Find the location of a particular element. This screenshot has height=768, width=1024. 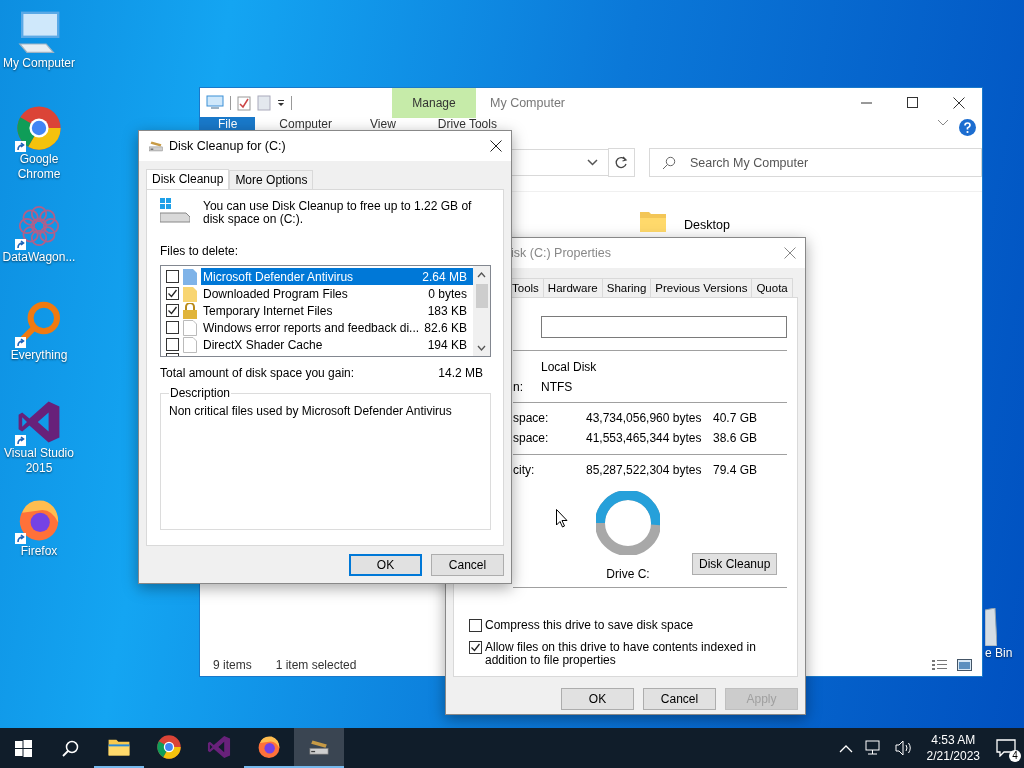

scroll-up-icon is located at coordinates (481, 275).